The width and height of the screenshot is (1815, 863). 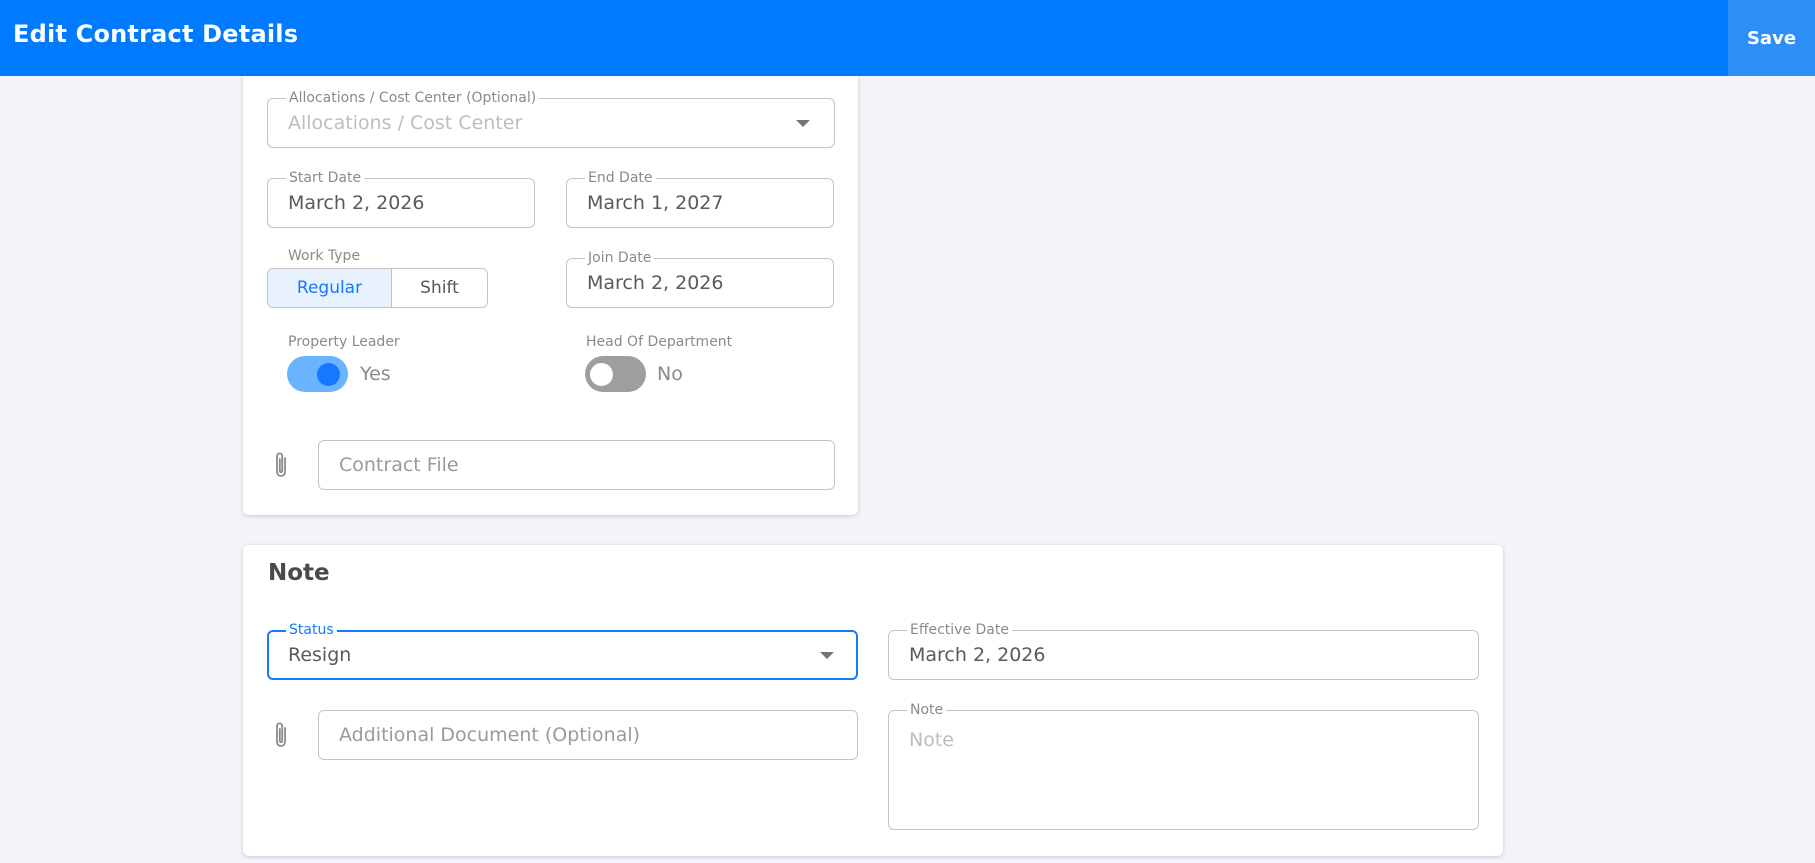 What do you see at coordinates (375, 374) in the screenshot?
I see `property-leader-state: Yes` at bounding box center [375, 374].